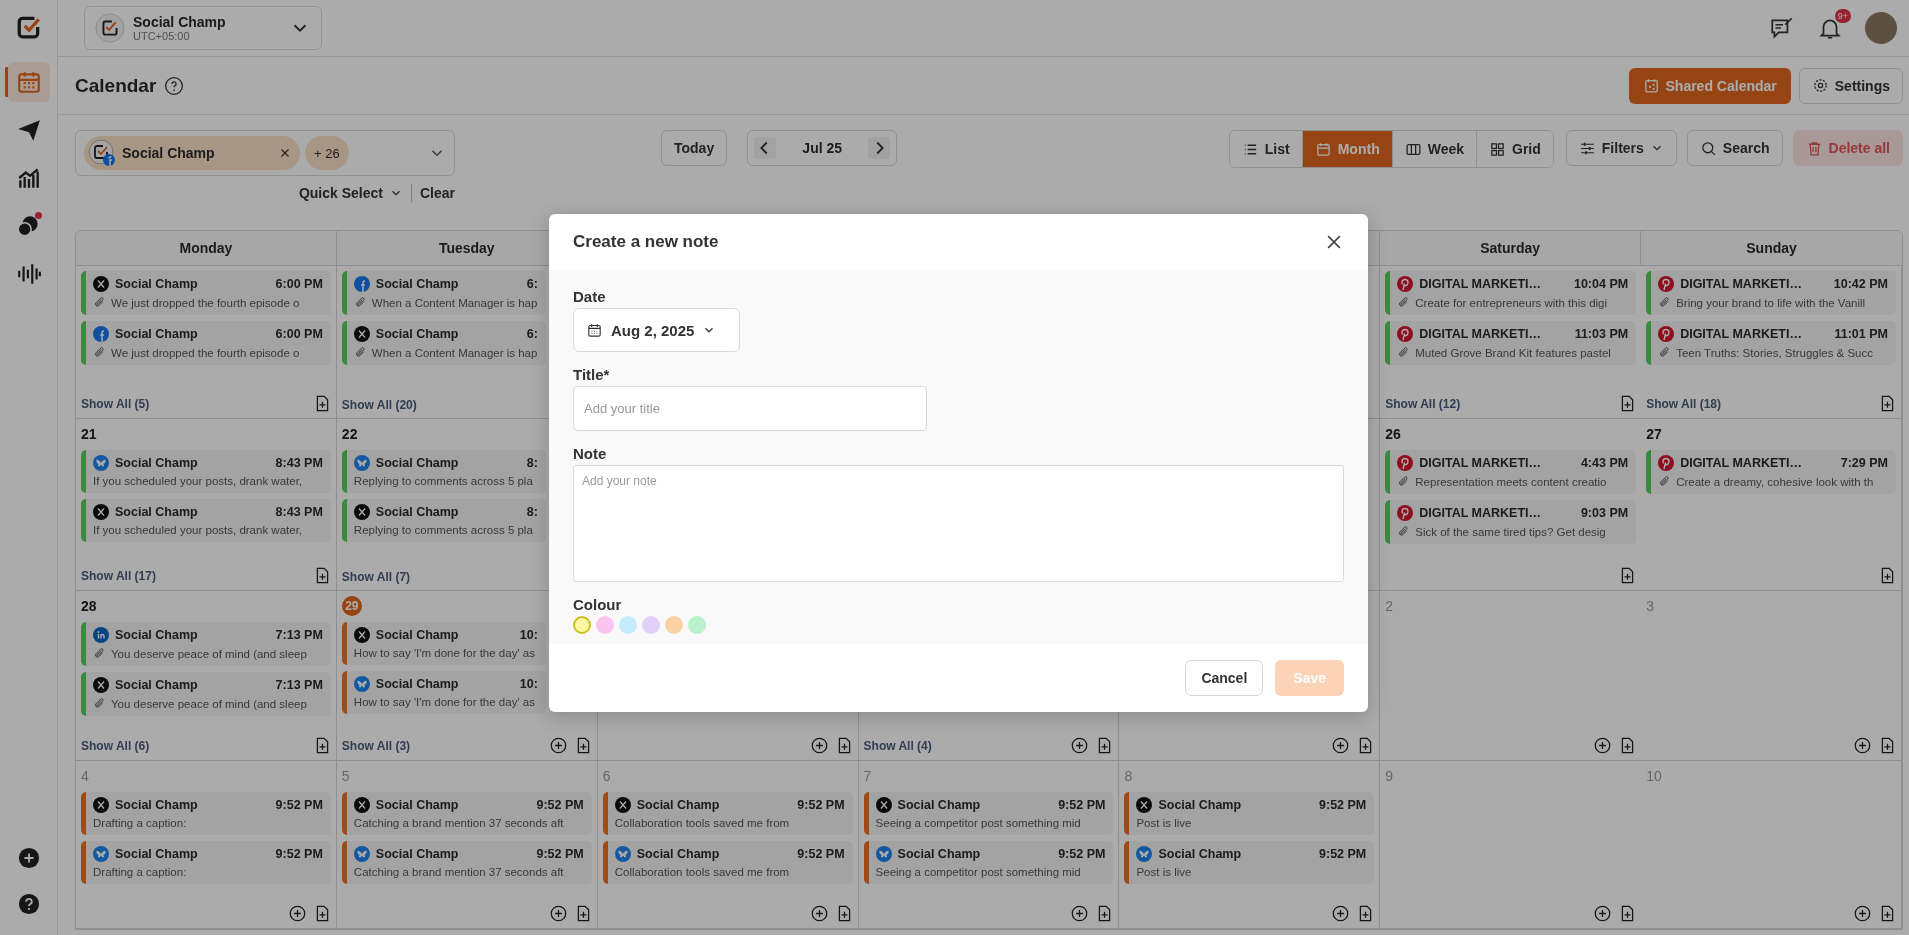 Image resolution: width=1909 pixels, height=935 pixels. What do you see at coordinates (1621, 148) in the screenshot?
I see `filters-button: Filters` at bounding box center [1621, 148].